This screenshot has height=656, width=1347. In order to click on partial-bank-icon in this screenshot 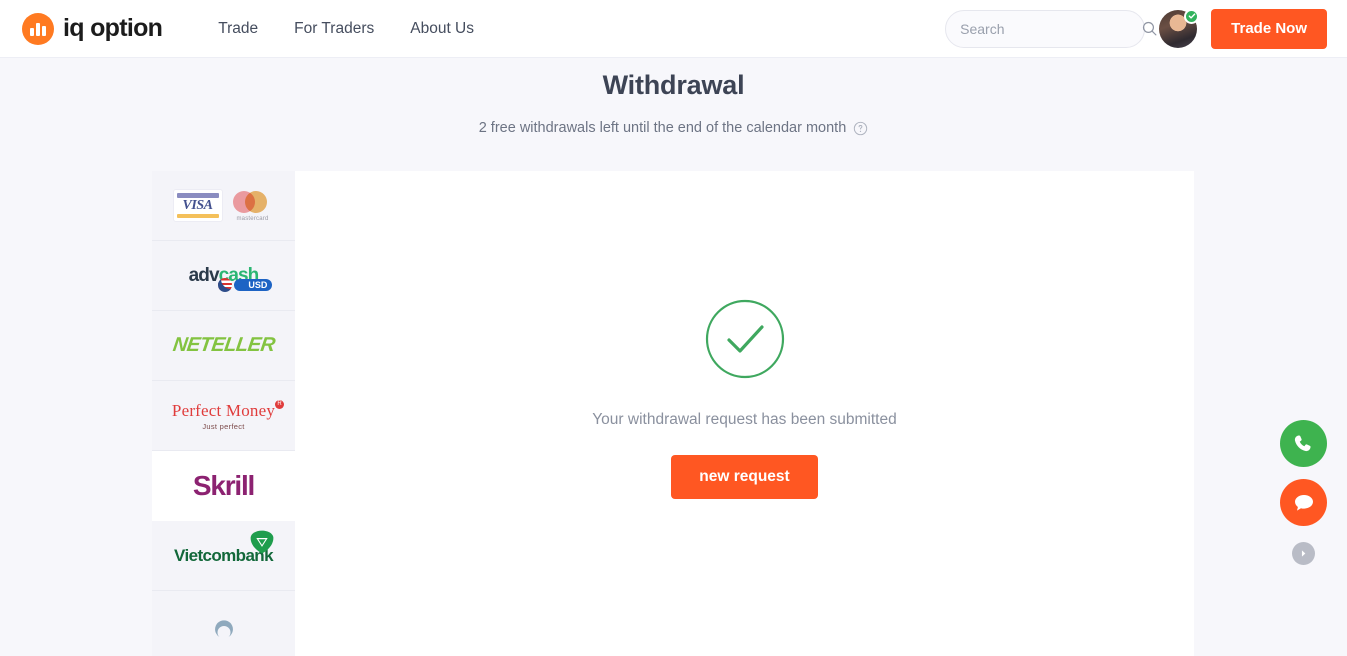, I will do `click(223, 629)`.